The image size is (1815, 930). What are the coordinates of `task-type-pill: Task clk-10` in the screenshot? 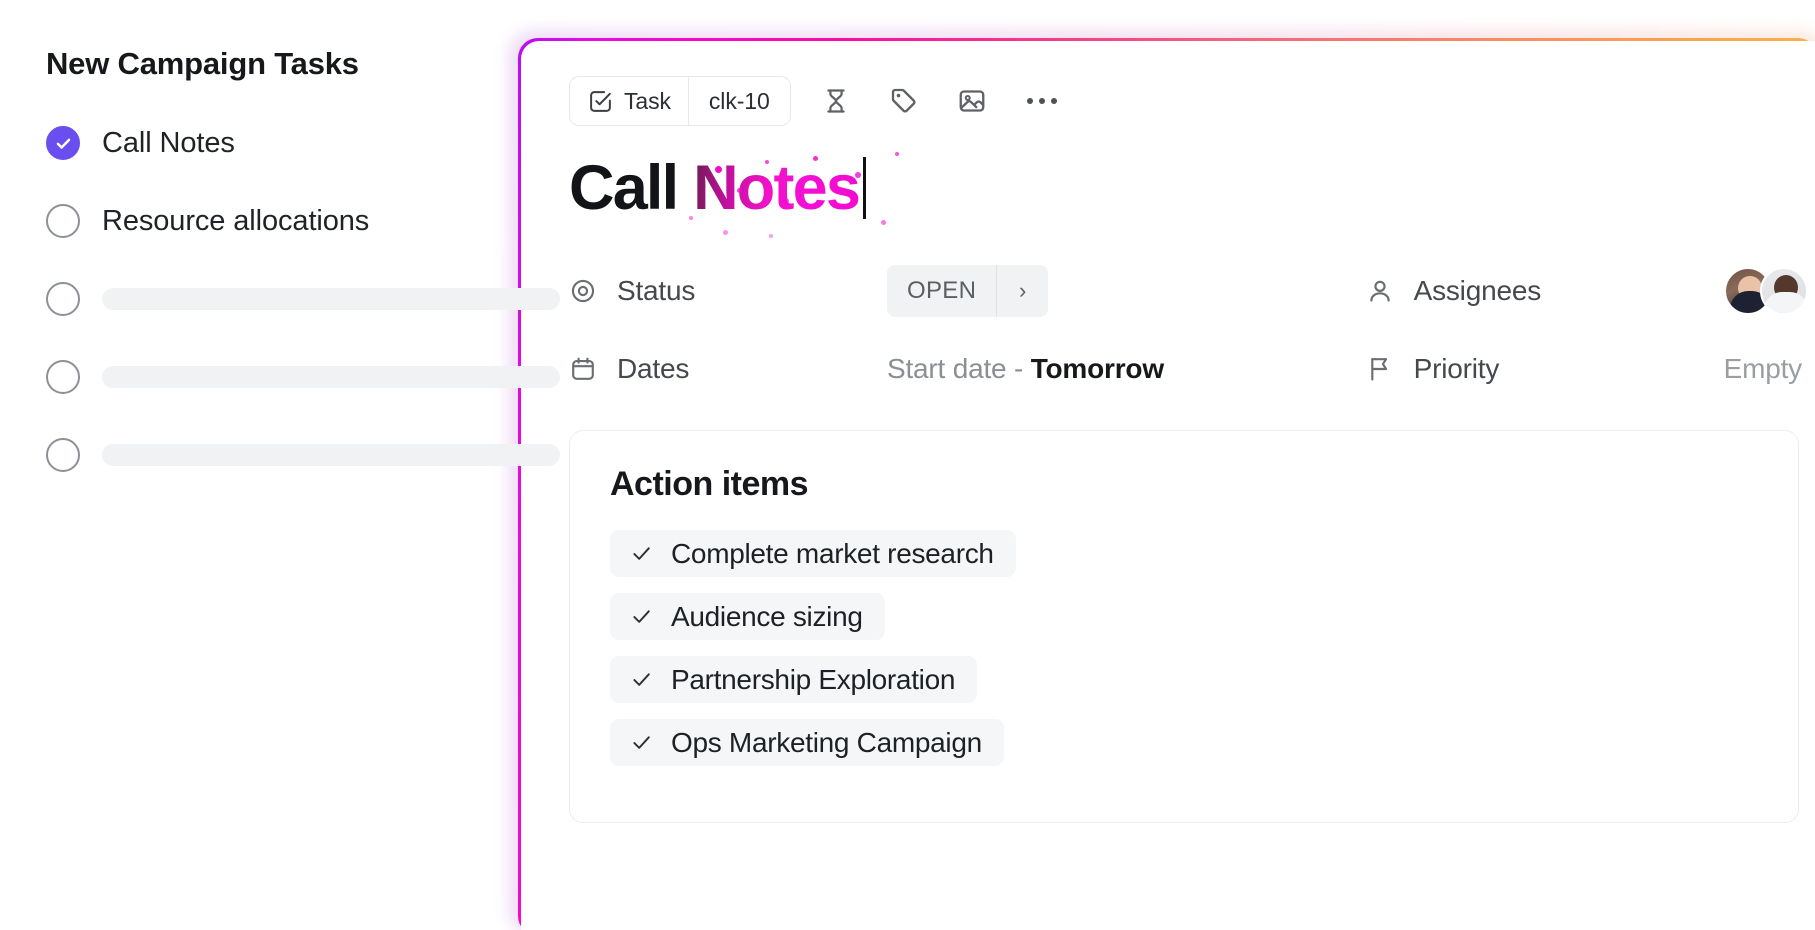 It's located at (680, 101).